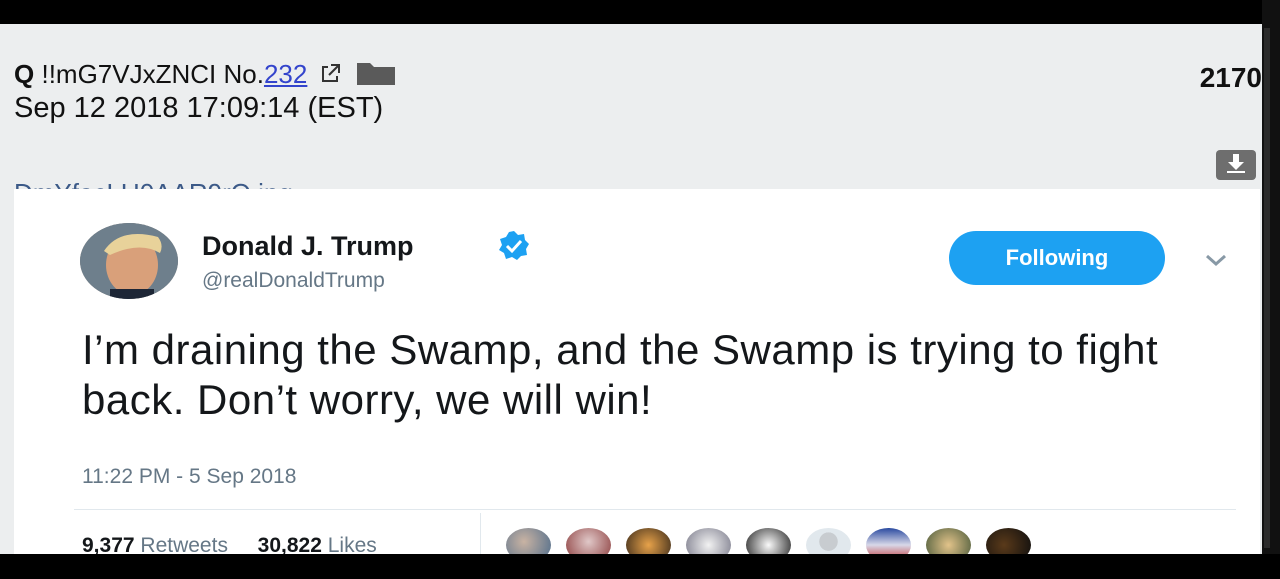 Image resolution: width=1280 pixels, height=579 pixels. I want to click on tweet-handle: @realDonaldTrump, so click(293, 281).